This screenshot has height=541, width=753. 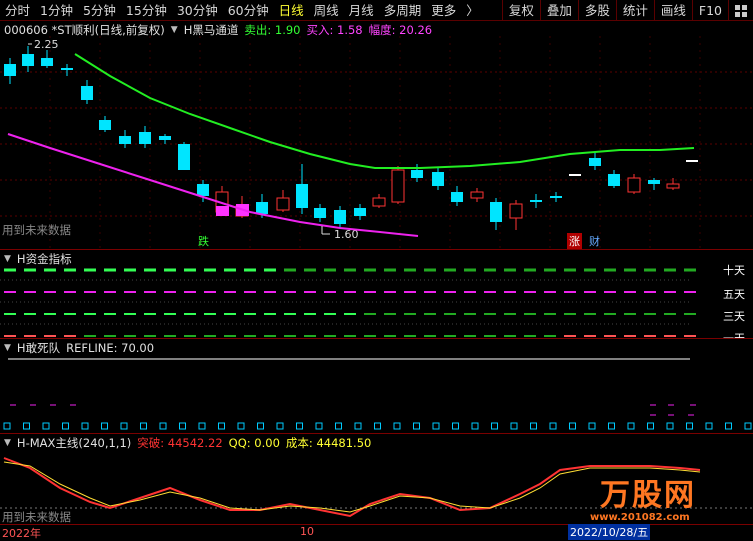 What do you see at coordinates (36, 517) in the screenshot?
I see `hmax-future-note: 用到未来数据` at bounding box center [36, 517].